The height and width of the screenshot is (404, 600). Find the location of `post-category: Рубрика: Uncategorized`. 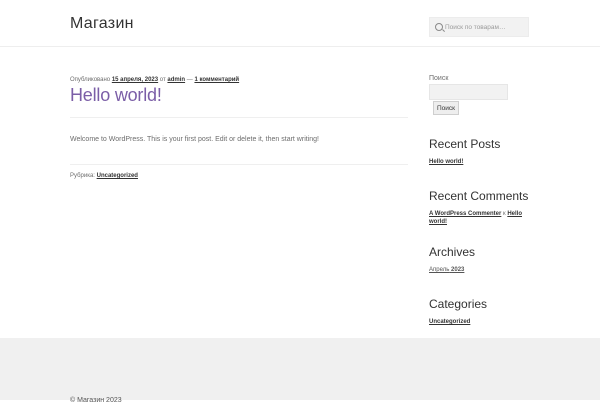

post-category: Рубрика: Uncategorized is located at coordinates (104, 176).